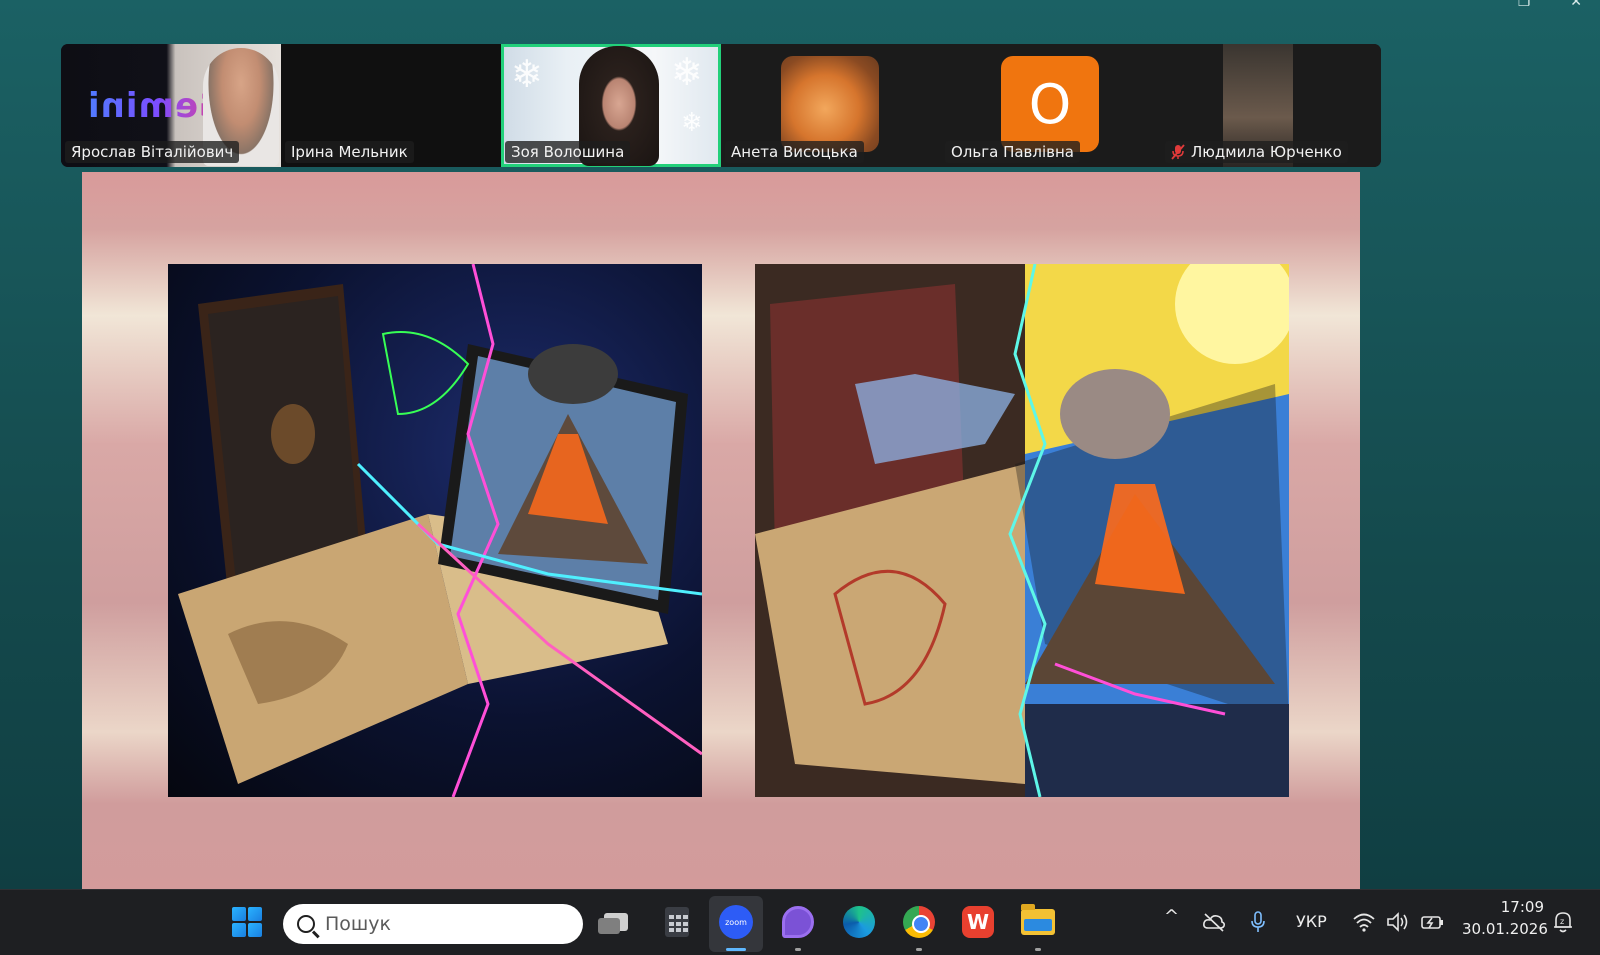 The height and width of the screenshot is (955, 1600). Describe the element at coordinates (1398, 922) in the screenshot. I see `volume-icon` at that location.